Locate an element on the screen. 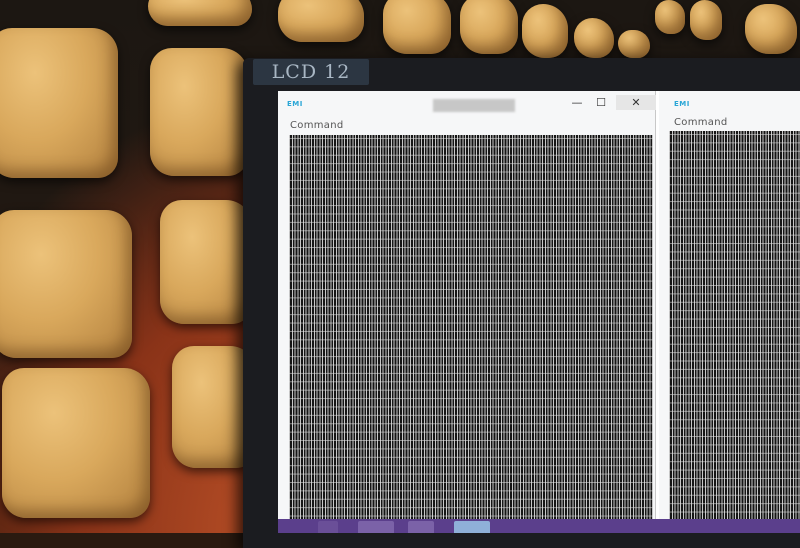  taskbar is located at coordinates (539, 526).